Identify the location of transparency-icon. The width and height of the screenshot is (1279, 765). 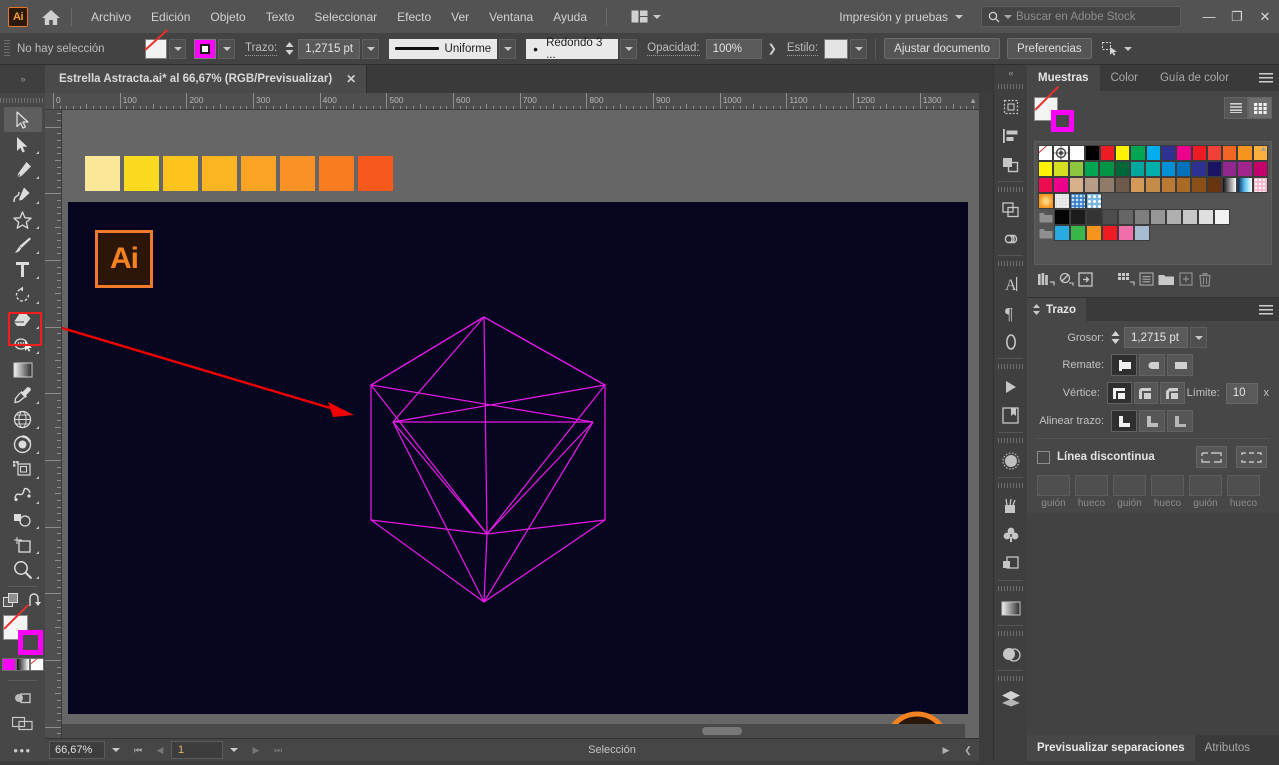
(1010, 653).